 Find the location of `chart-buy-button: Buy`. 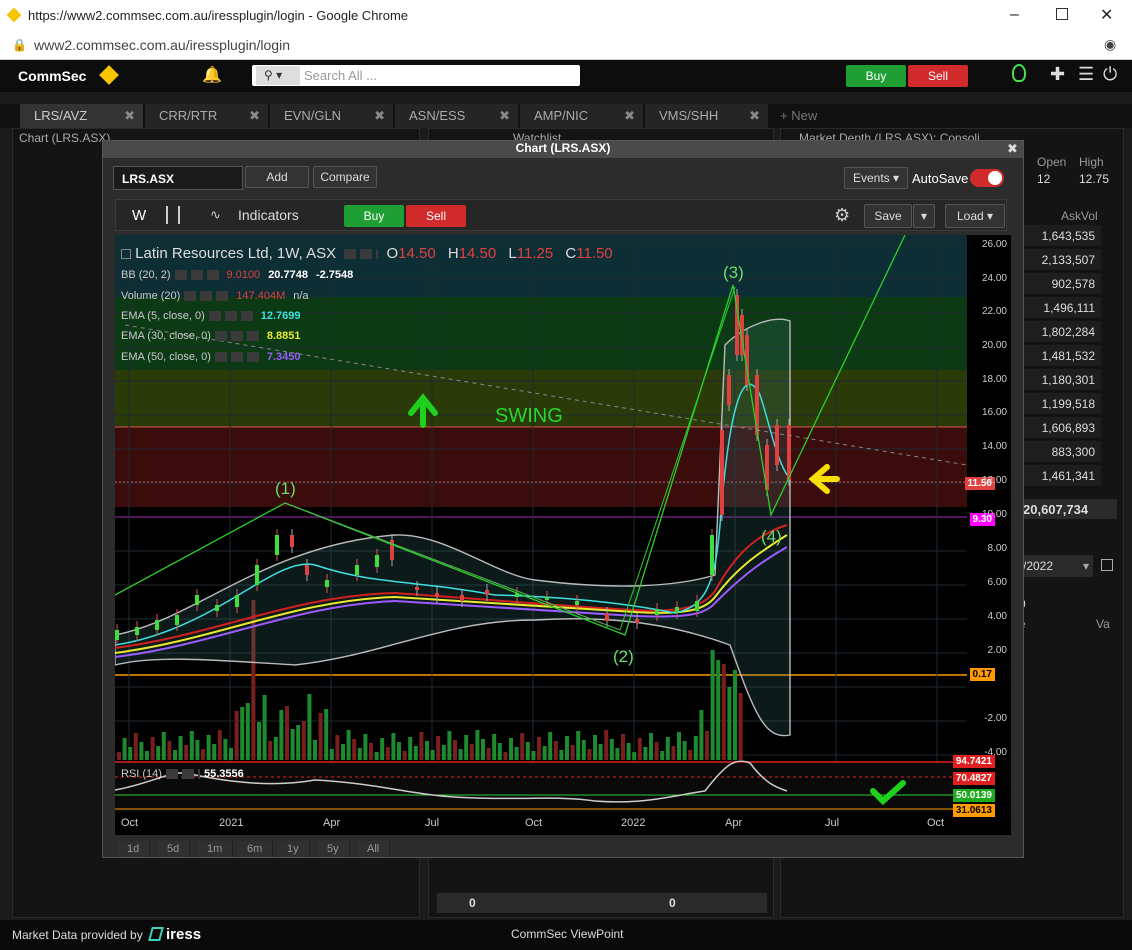

chart-buy-button: Buy is located at coordinates (374, 216).